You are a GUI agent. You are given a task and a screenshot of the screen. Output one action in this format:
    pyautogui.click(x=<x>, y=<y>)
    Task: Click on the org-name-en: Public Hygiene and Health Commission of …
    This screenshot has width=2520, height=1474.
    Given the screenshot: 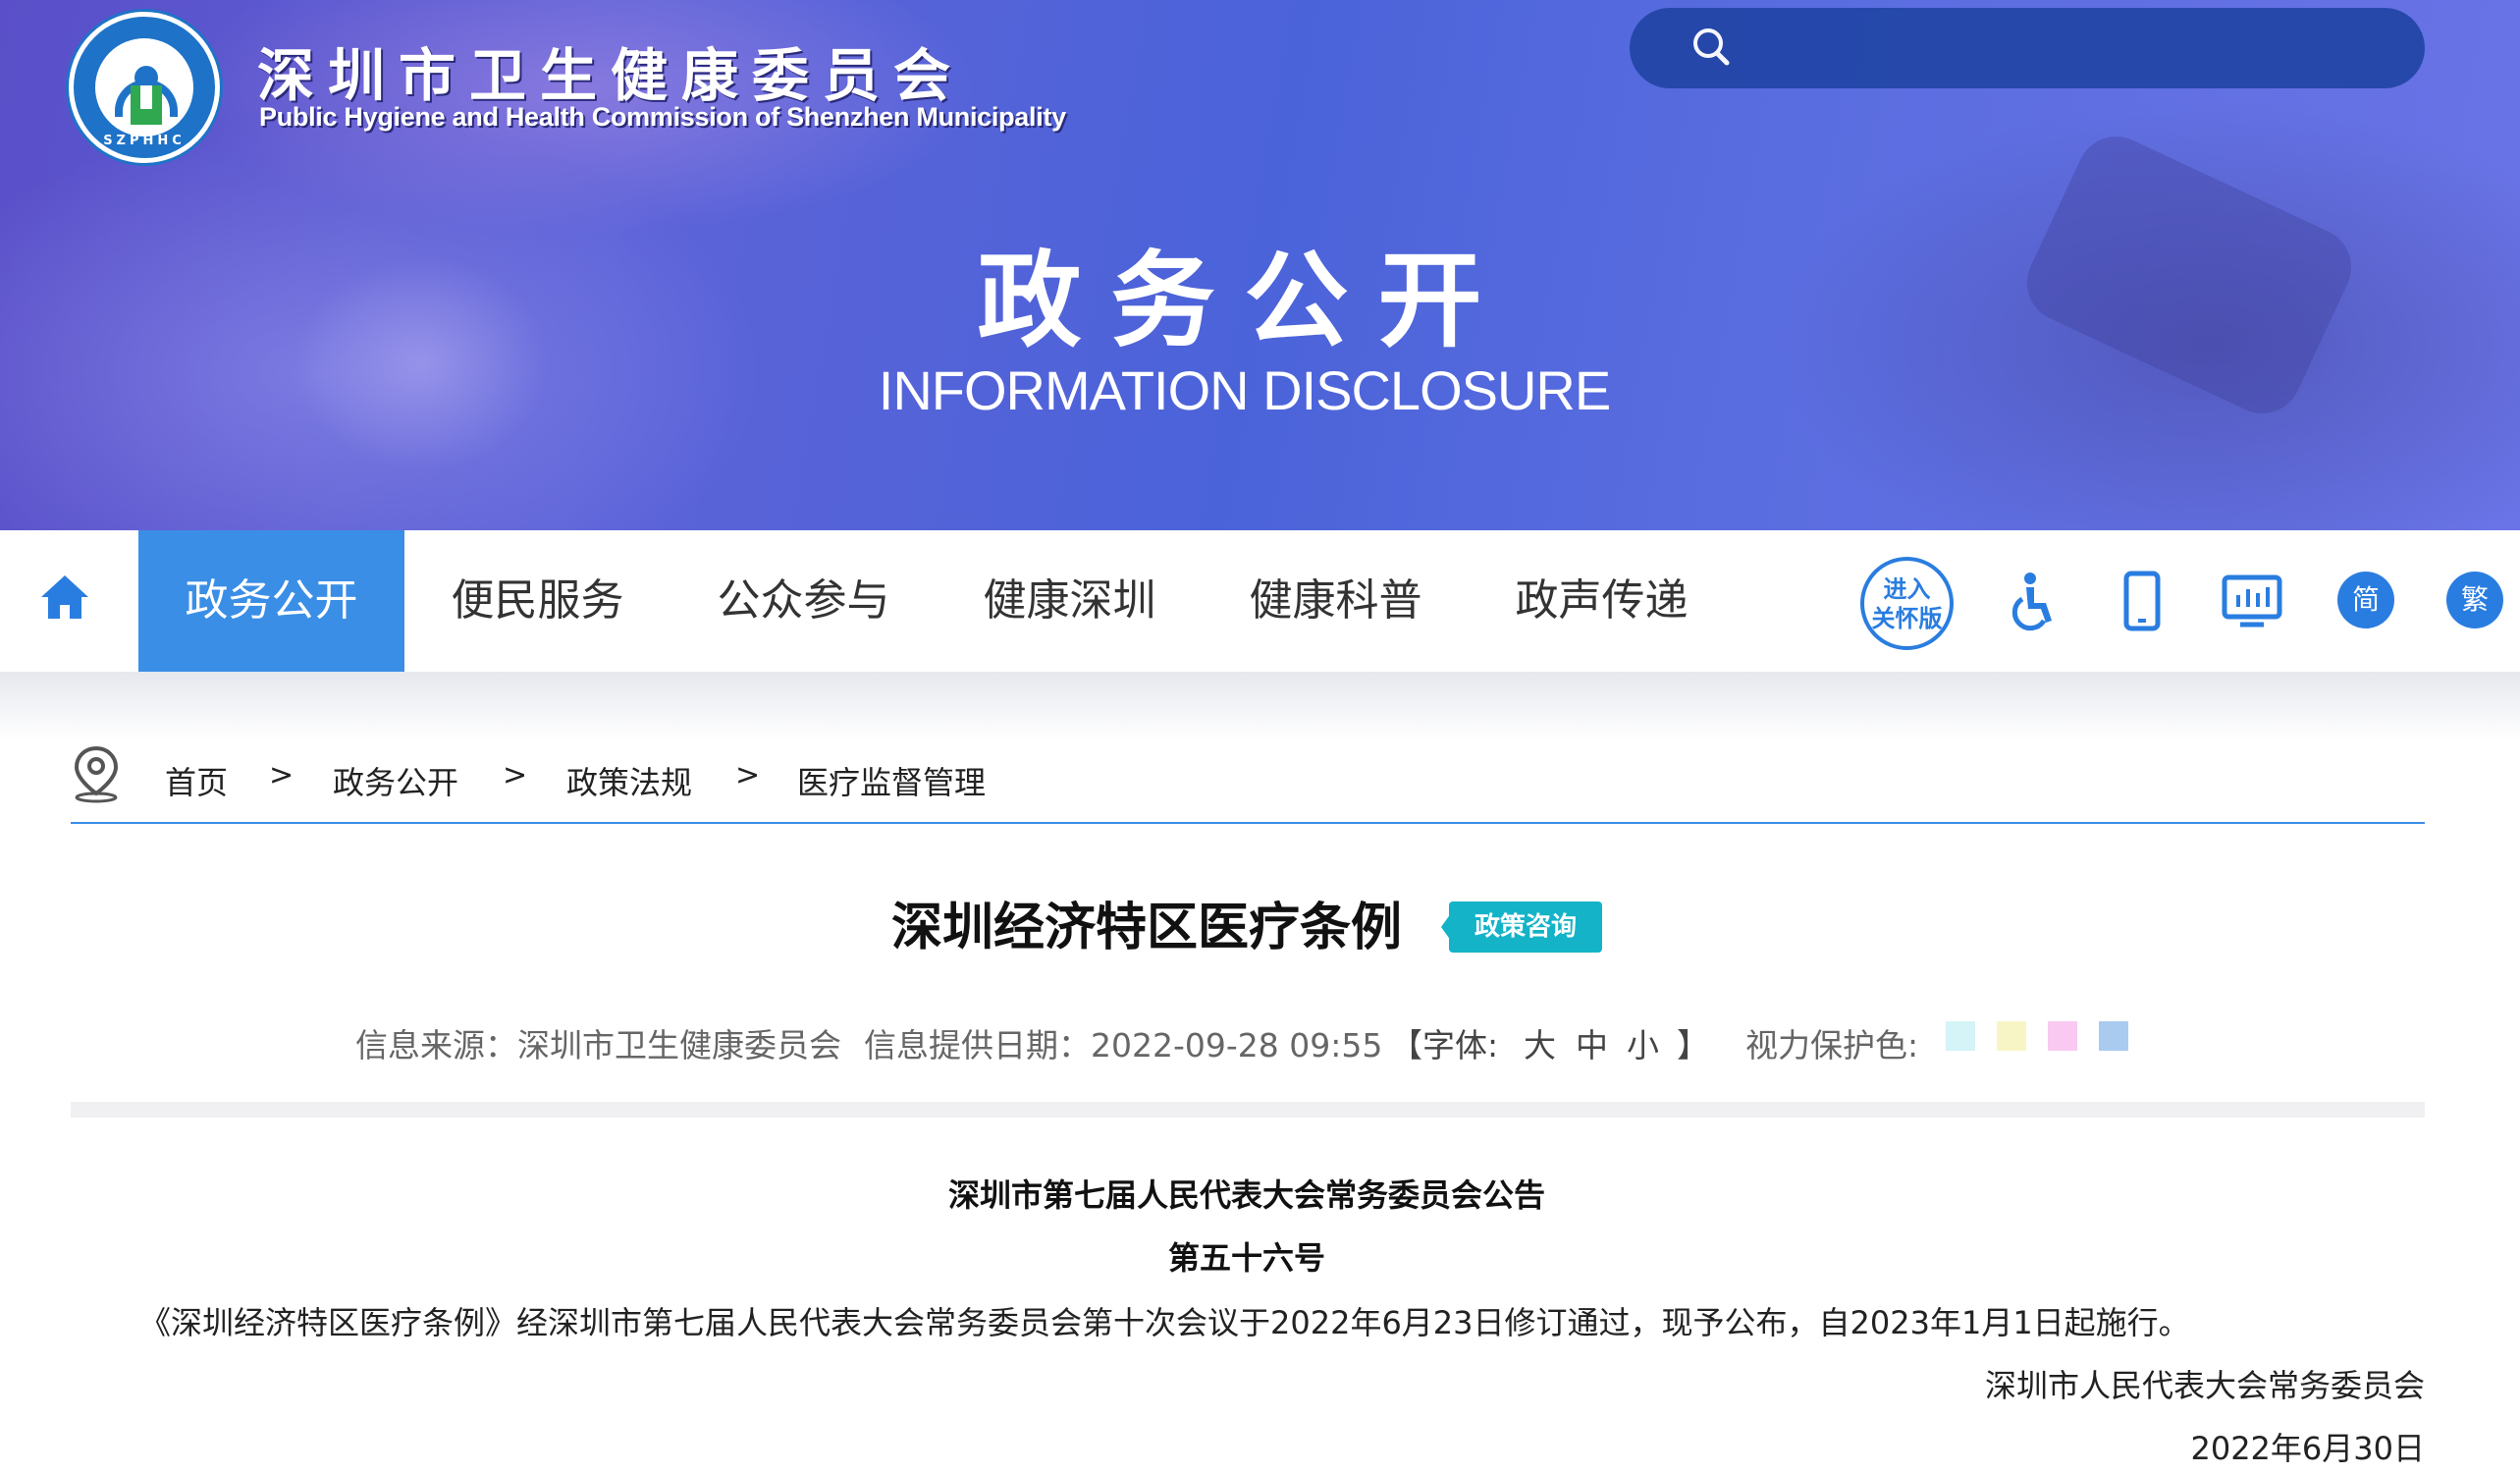 What is the action you would take?
    pyautogui.click(x=662, y=117)
    